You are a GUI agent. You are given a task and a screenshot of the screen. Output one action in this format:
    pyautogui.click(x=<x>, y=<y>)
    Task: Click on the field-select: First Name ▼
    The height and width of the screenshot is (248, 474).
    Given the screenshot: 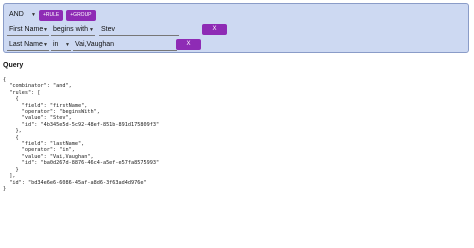 What is the action you would take?
    pyautogui.click(x=28, y=30)
    